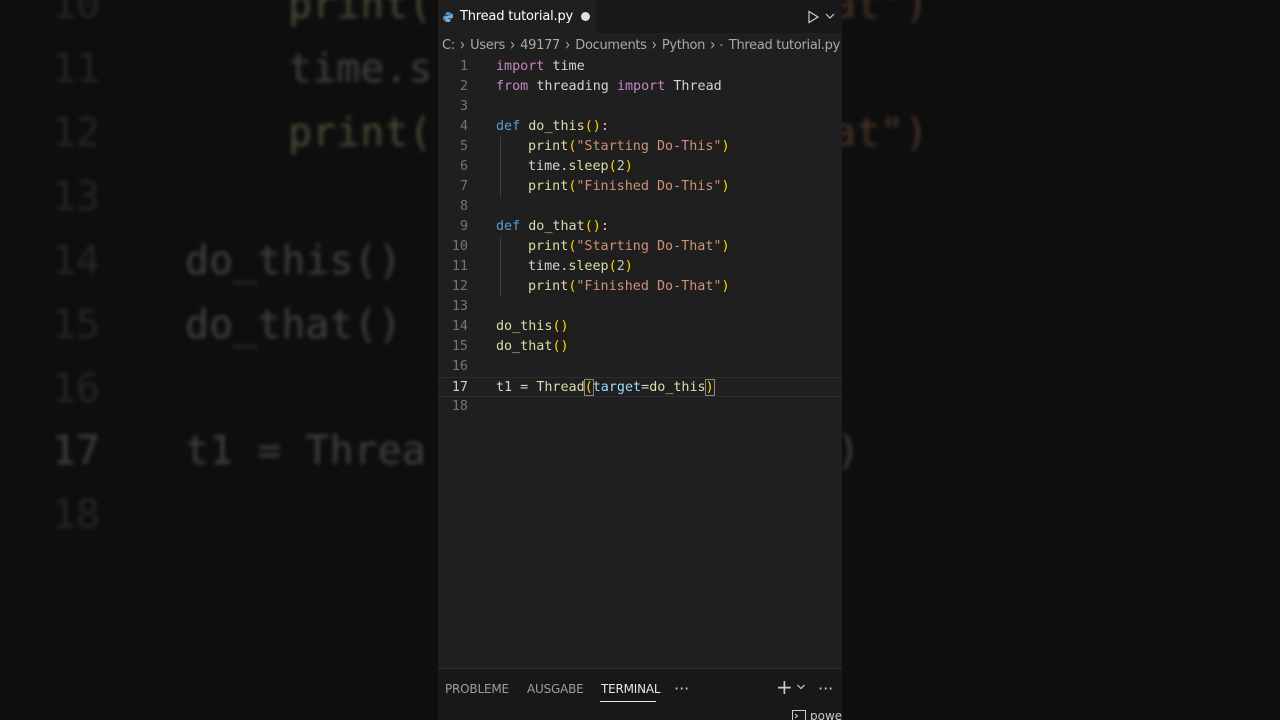  What do you see at coordinates (360, 69) in the screenshot?
I see `bg-code-line: time.s` at bounding box center [360, 69].